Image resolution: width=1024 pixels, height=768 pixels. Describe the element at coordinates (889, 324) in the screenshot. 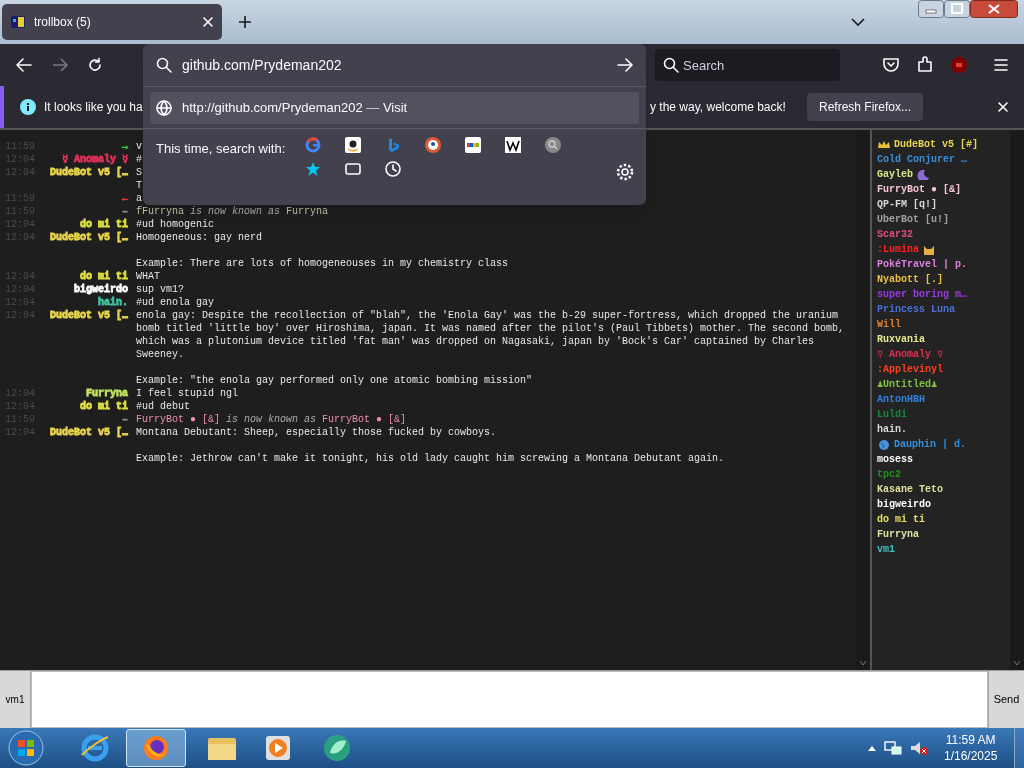

I see `user-name: Will` at that location.